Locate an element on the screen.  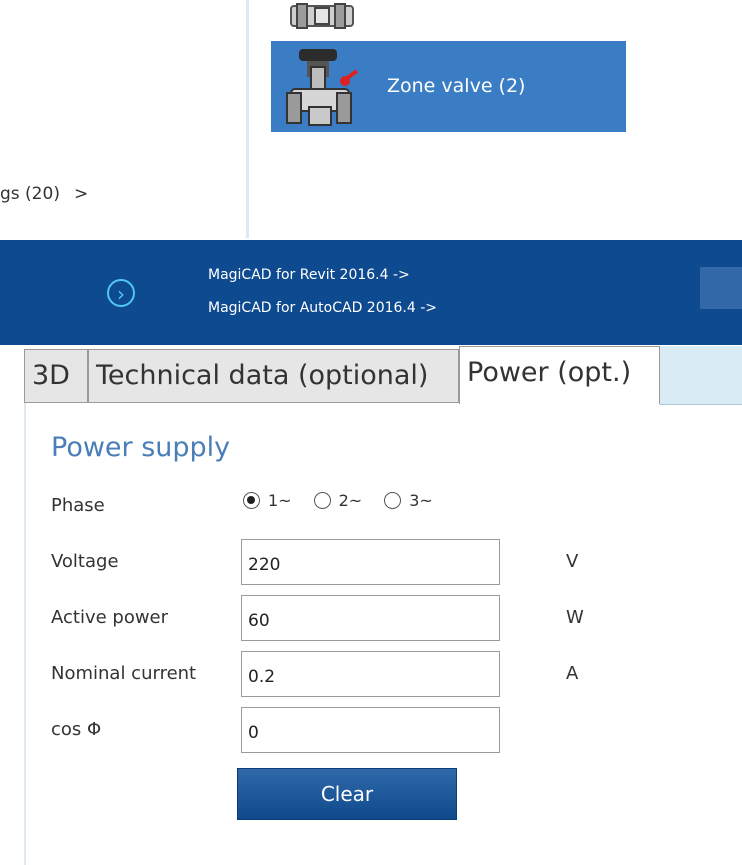
voltage-input is located at coordinates (370, 562).